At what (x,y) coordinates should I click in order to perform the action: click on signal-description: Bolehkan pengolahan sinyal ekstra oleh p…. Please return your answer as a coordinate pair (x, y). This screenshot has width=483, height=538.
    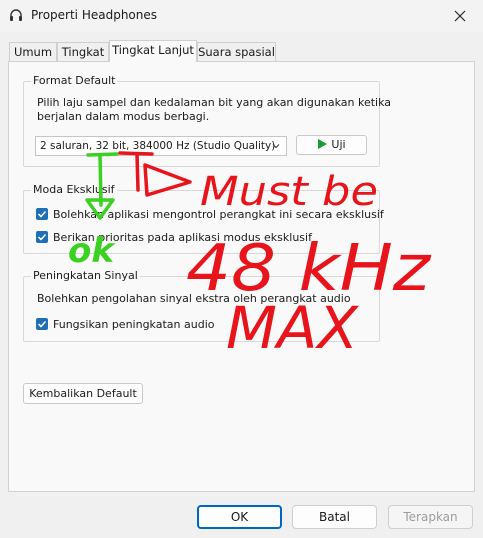
    Looking at the image, I should click on (194, 298).